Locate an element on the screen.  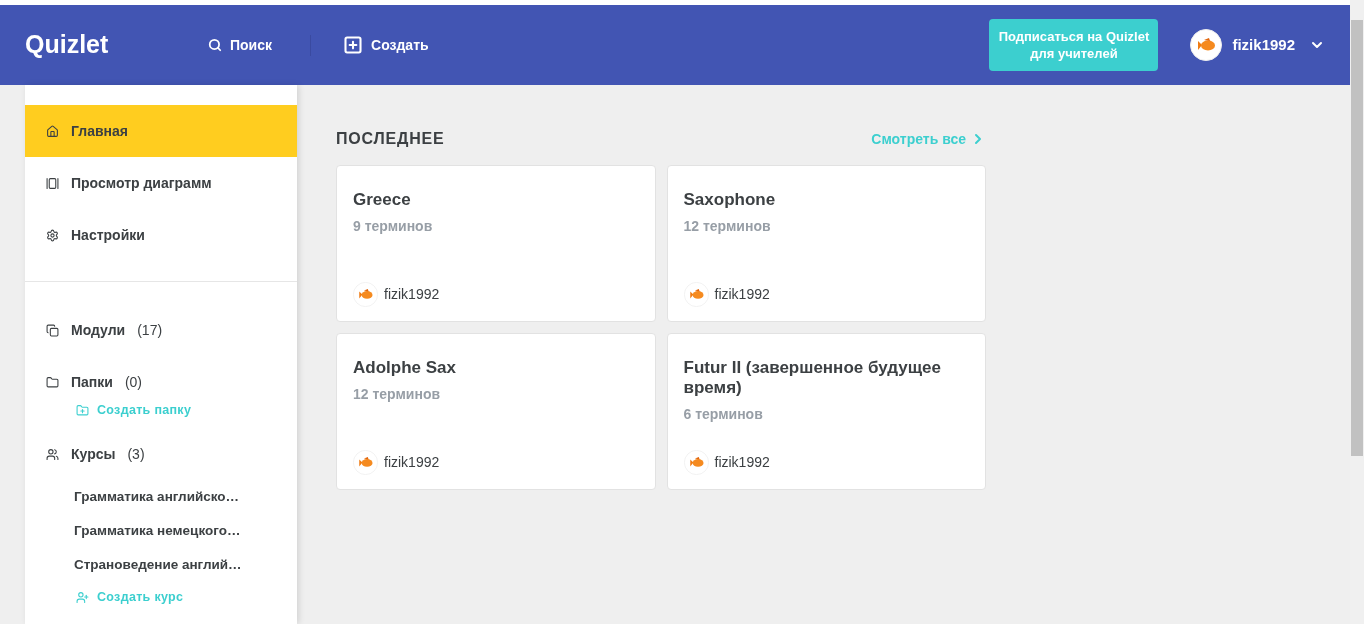
nav-item: Главная is located at coordinates (161, 131).